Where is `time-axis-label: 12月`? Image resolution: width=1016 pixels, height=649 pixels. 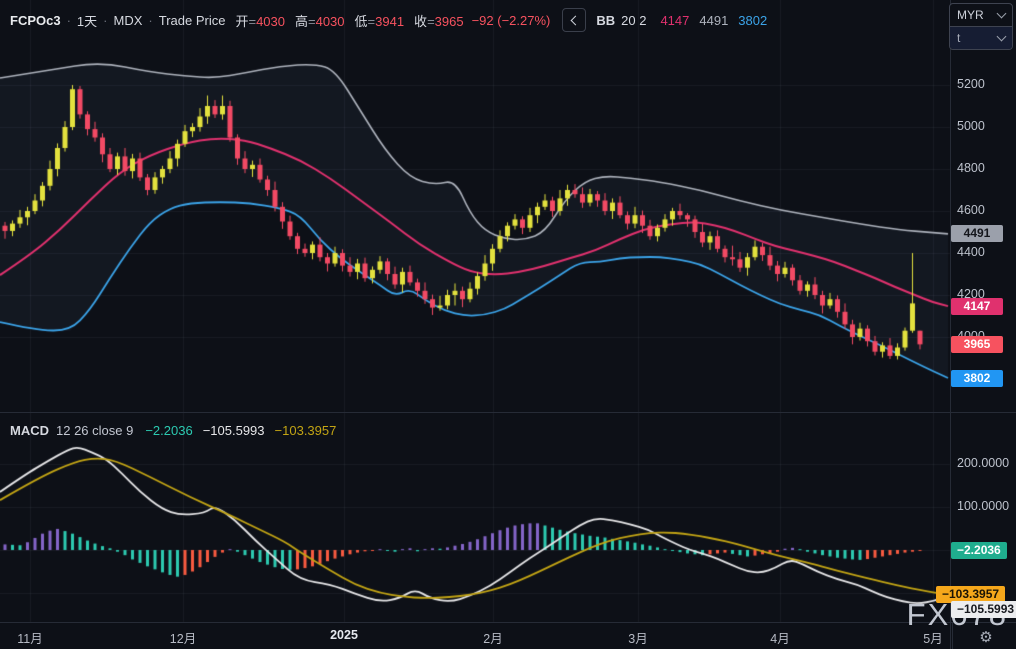
time-axis-label: 12月 is located at coordinates (183, 639).